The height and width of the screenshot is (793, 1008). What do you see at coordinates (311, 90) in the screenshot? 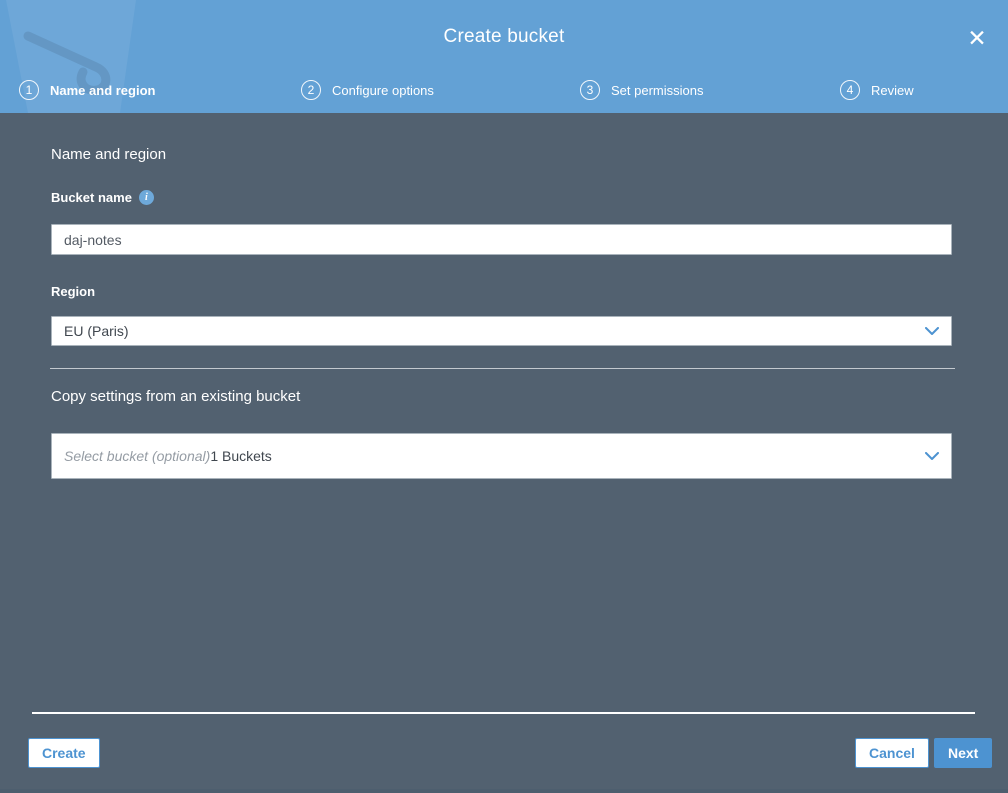
I see `step-number: 2` at bounding box center [311, 90].